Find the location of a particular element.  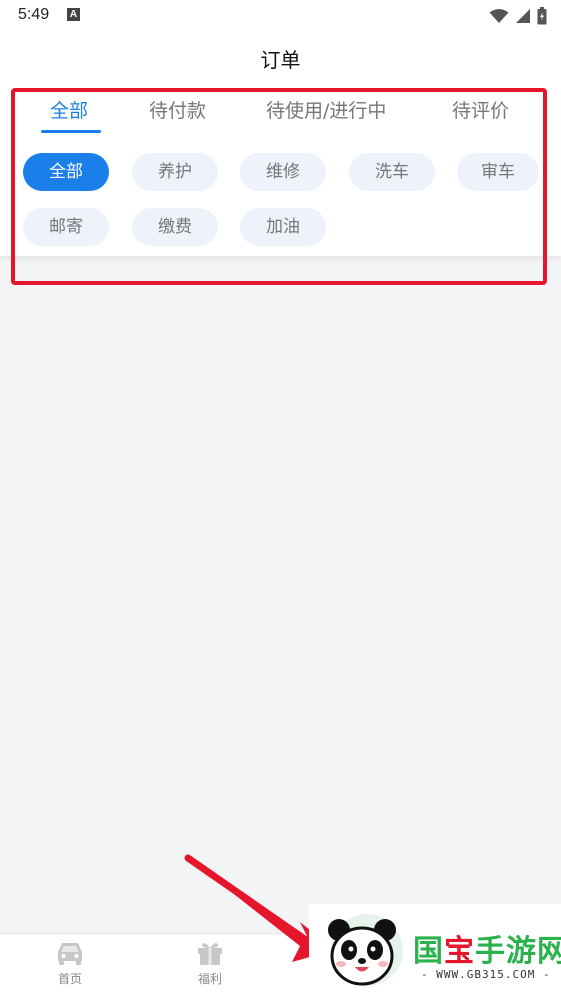

watermark-text: 国宝手游网 is located at coordinates (487, 948).